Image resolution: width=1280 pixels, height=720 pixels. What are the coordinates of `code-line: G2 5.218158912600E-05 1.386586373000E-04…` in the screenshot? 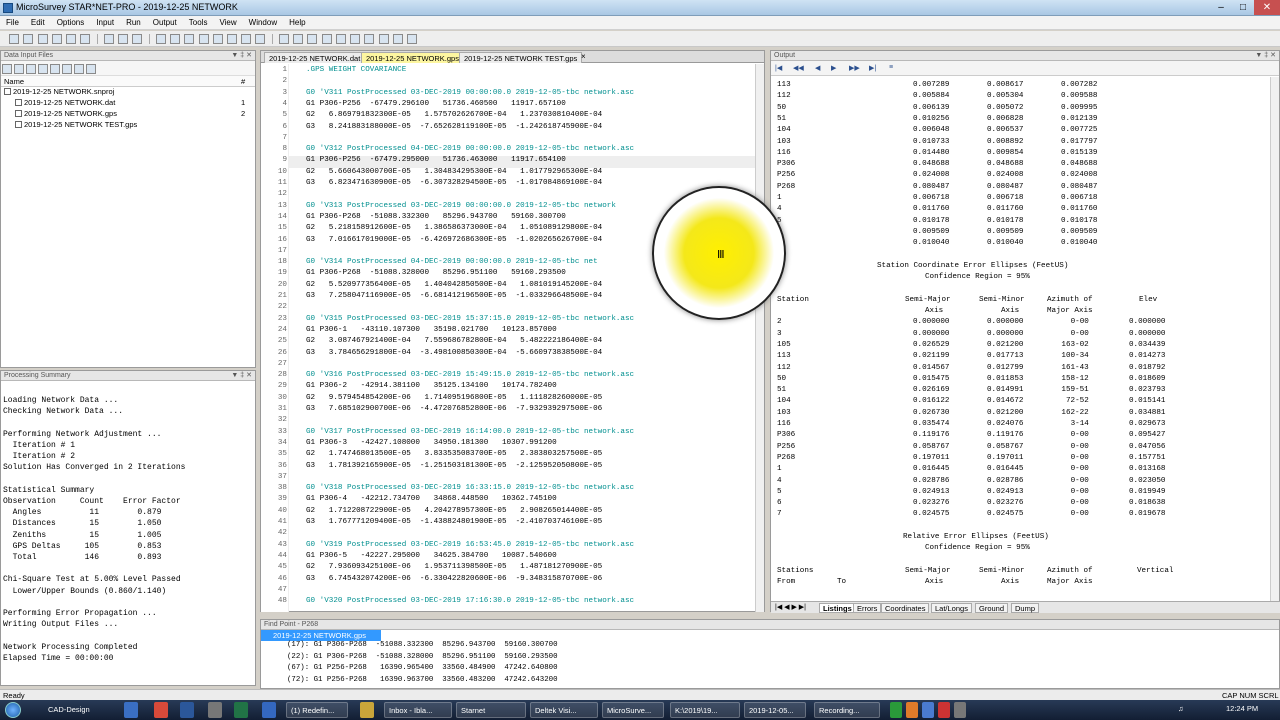 It's located at (454, 228).